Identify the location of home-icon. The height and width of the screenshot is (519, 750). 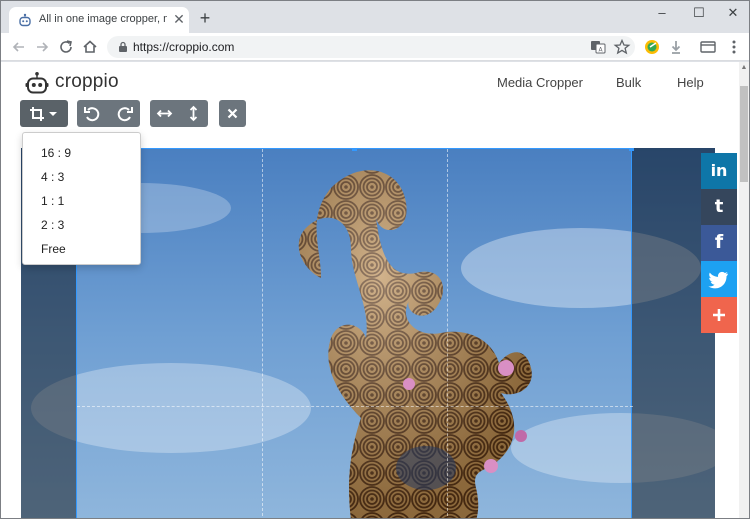
(90, 47).